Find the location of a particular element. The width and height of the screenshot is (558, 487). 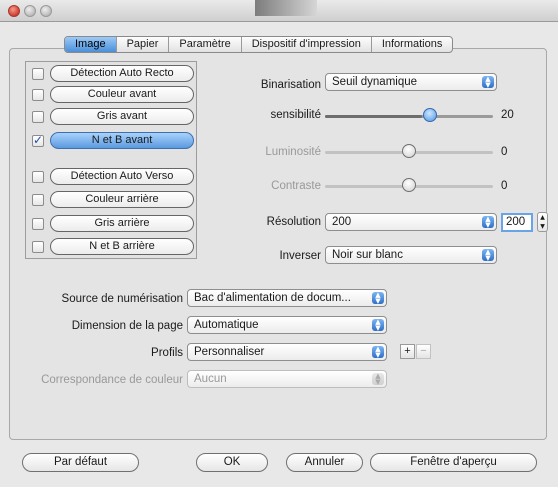

gris-avant-checkbox is located at coordinates (38, 117).